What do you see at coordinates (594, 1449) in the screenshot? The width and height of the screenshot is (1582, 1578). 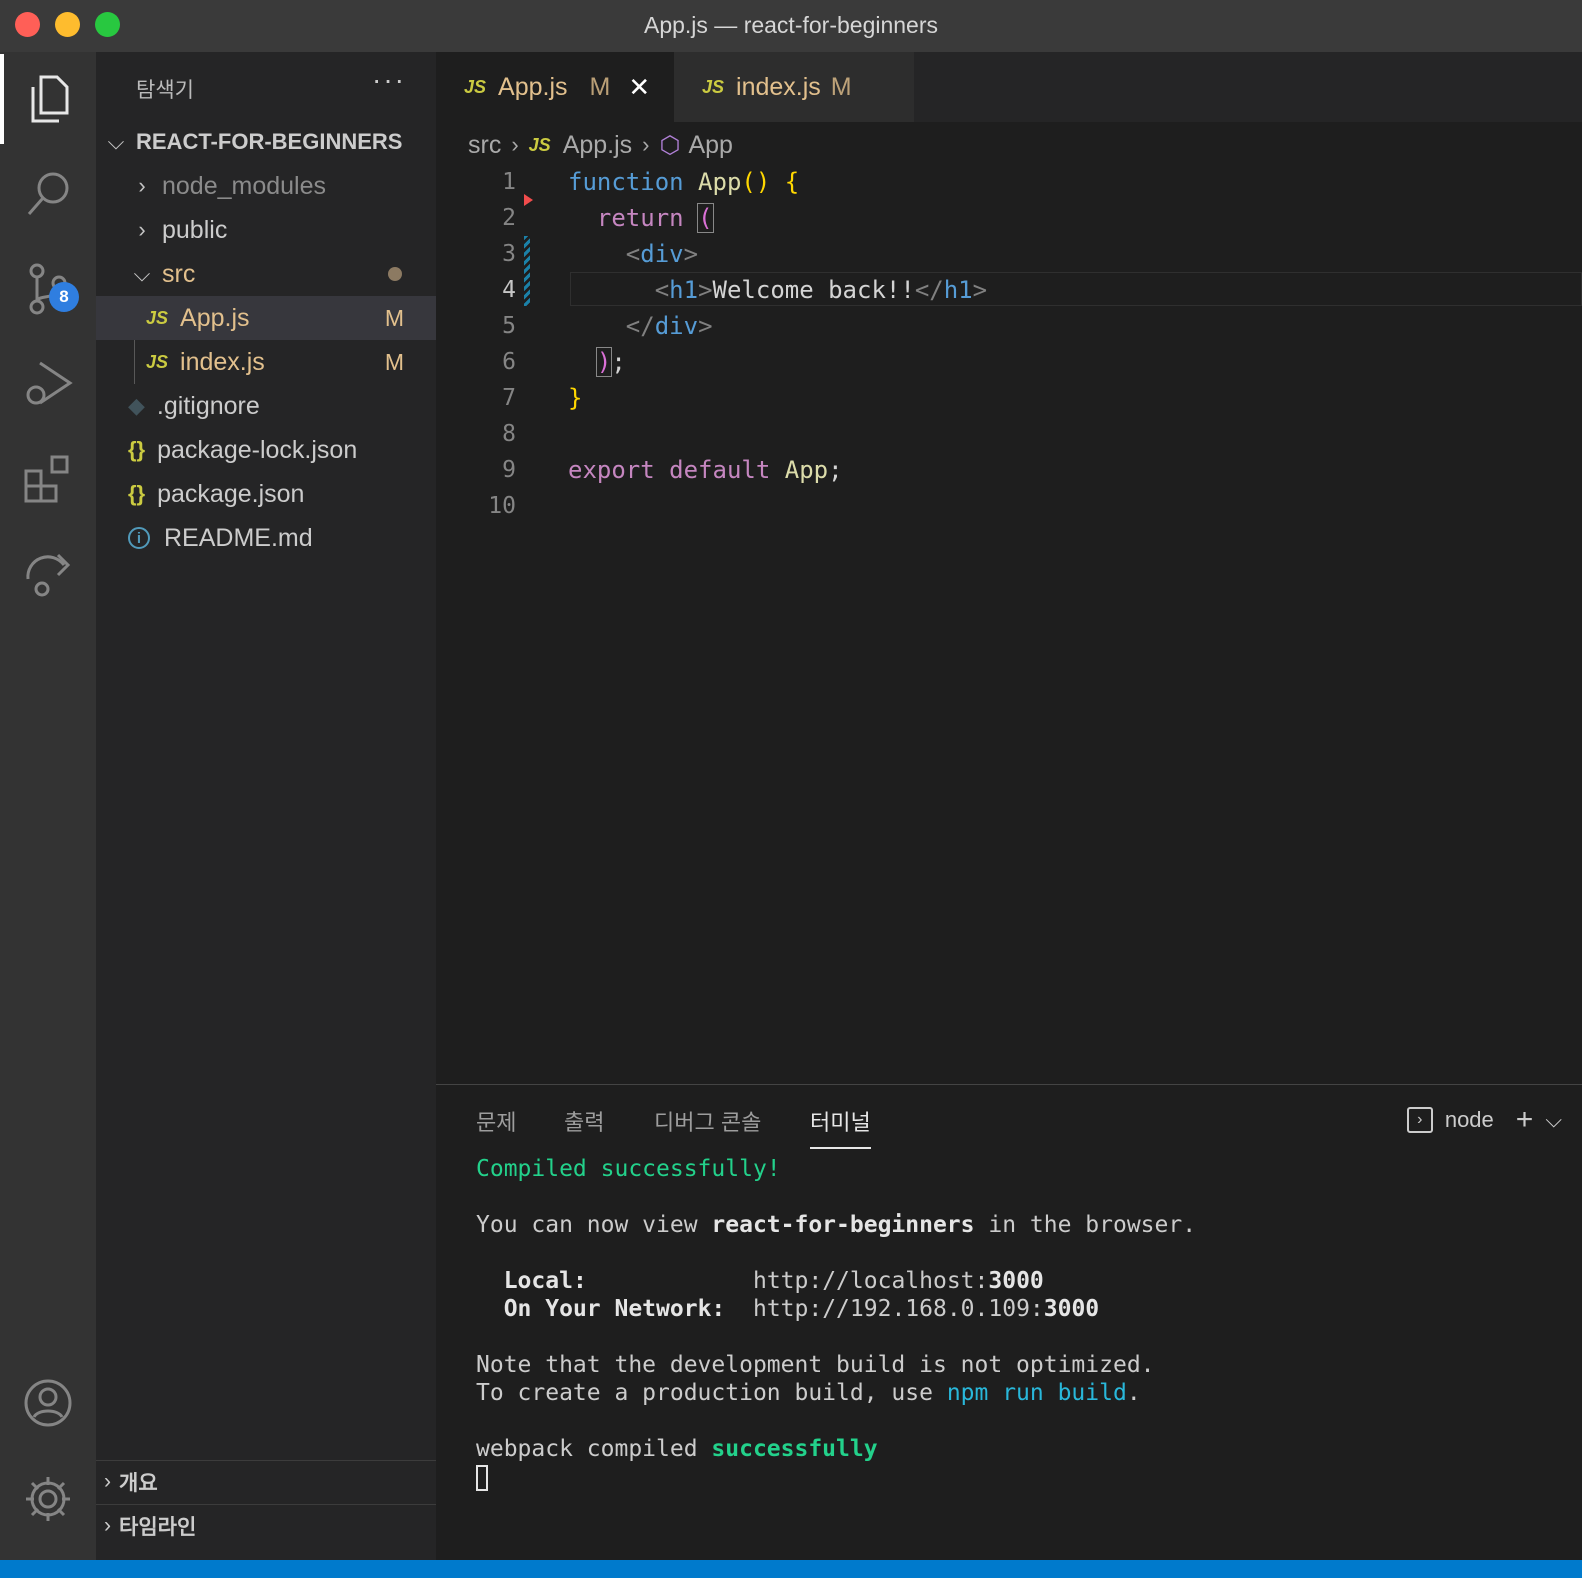 I see `terminal-text: webpack compiled` at bounding box center [594, 1449].